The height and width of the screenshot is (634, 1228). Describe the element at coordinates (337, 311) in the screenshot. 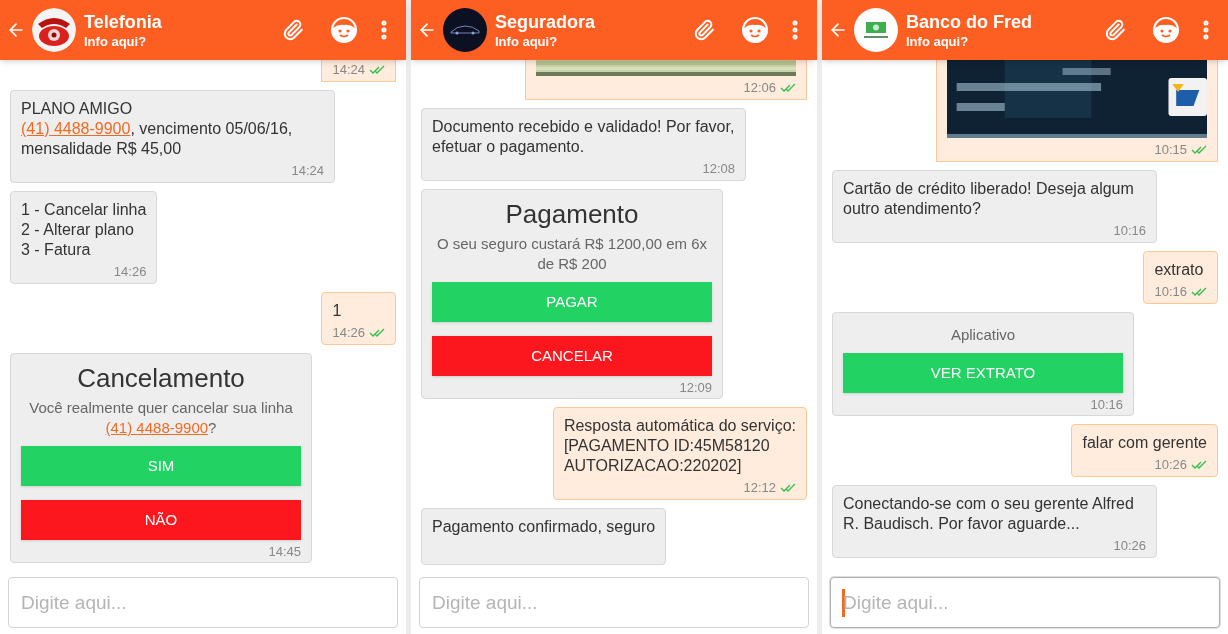

I see `message-text: 1` at that location.